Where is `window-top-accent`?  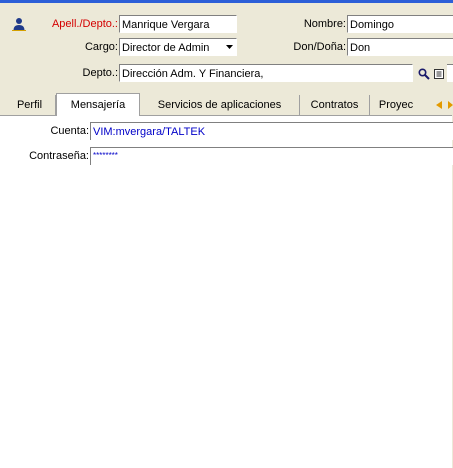
window-top-accent is located at coordinates (226, 1).